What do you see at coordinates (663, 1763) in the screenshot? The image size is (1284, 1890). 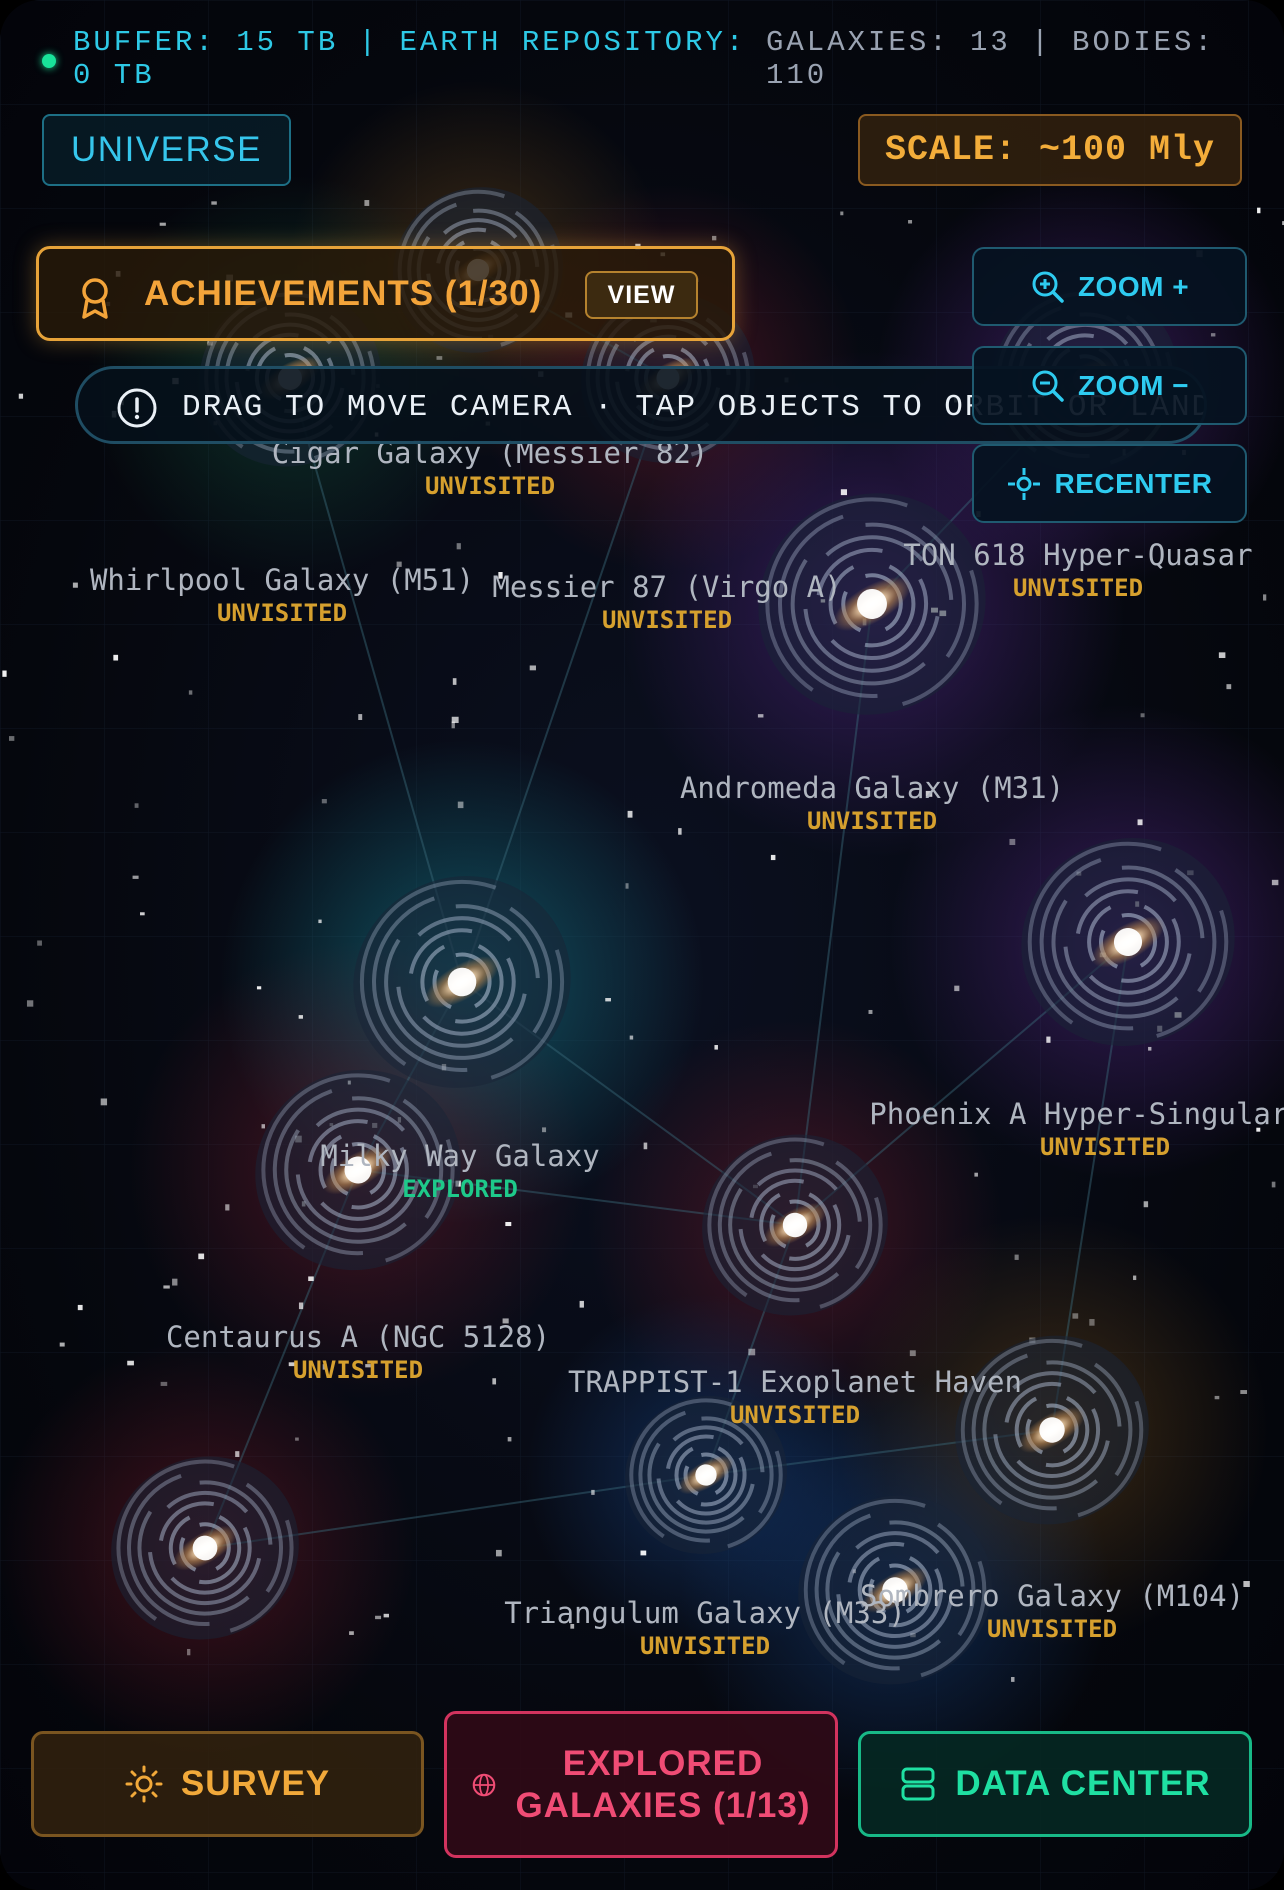 I see `explored-label-line1: EXPLORED` at bounding box center [663, 1763].